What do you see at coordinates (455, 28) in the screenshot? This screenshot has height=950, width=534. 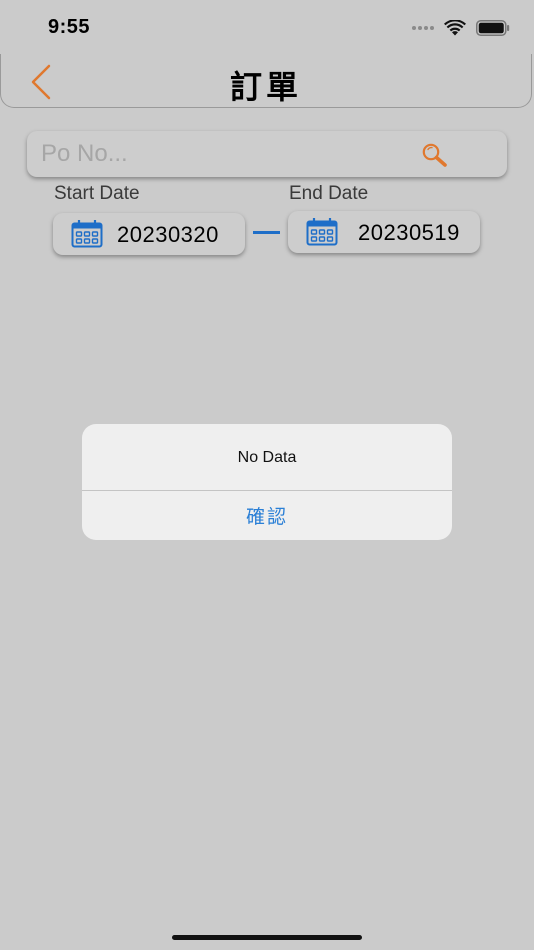 I see `wifi-icon` at bounding box center [455, 28].